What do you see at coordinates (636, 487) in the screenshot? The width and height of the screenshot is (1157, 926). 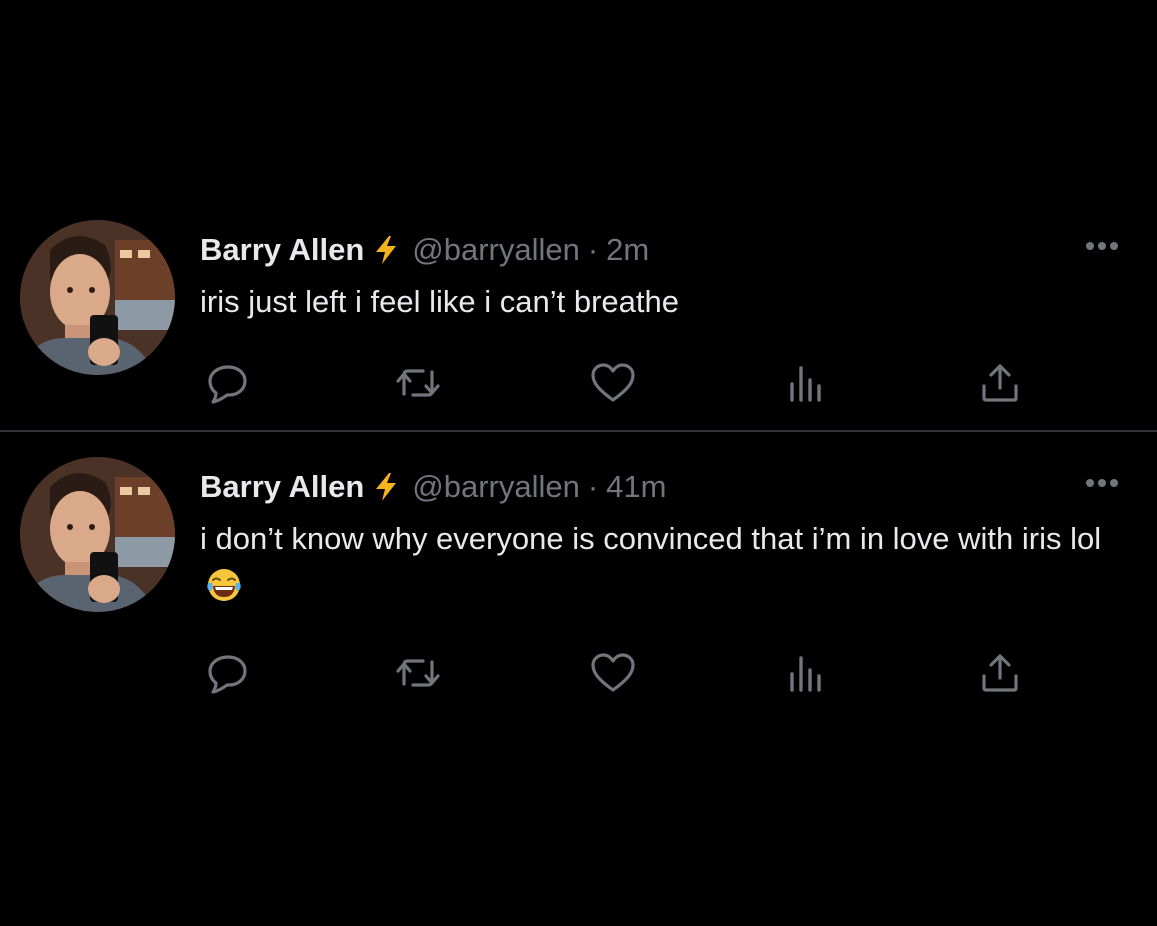 I see `timestamp: 41m` at bounding box center [636, 487].